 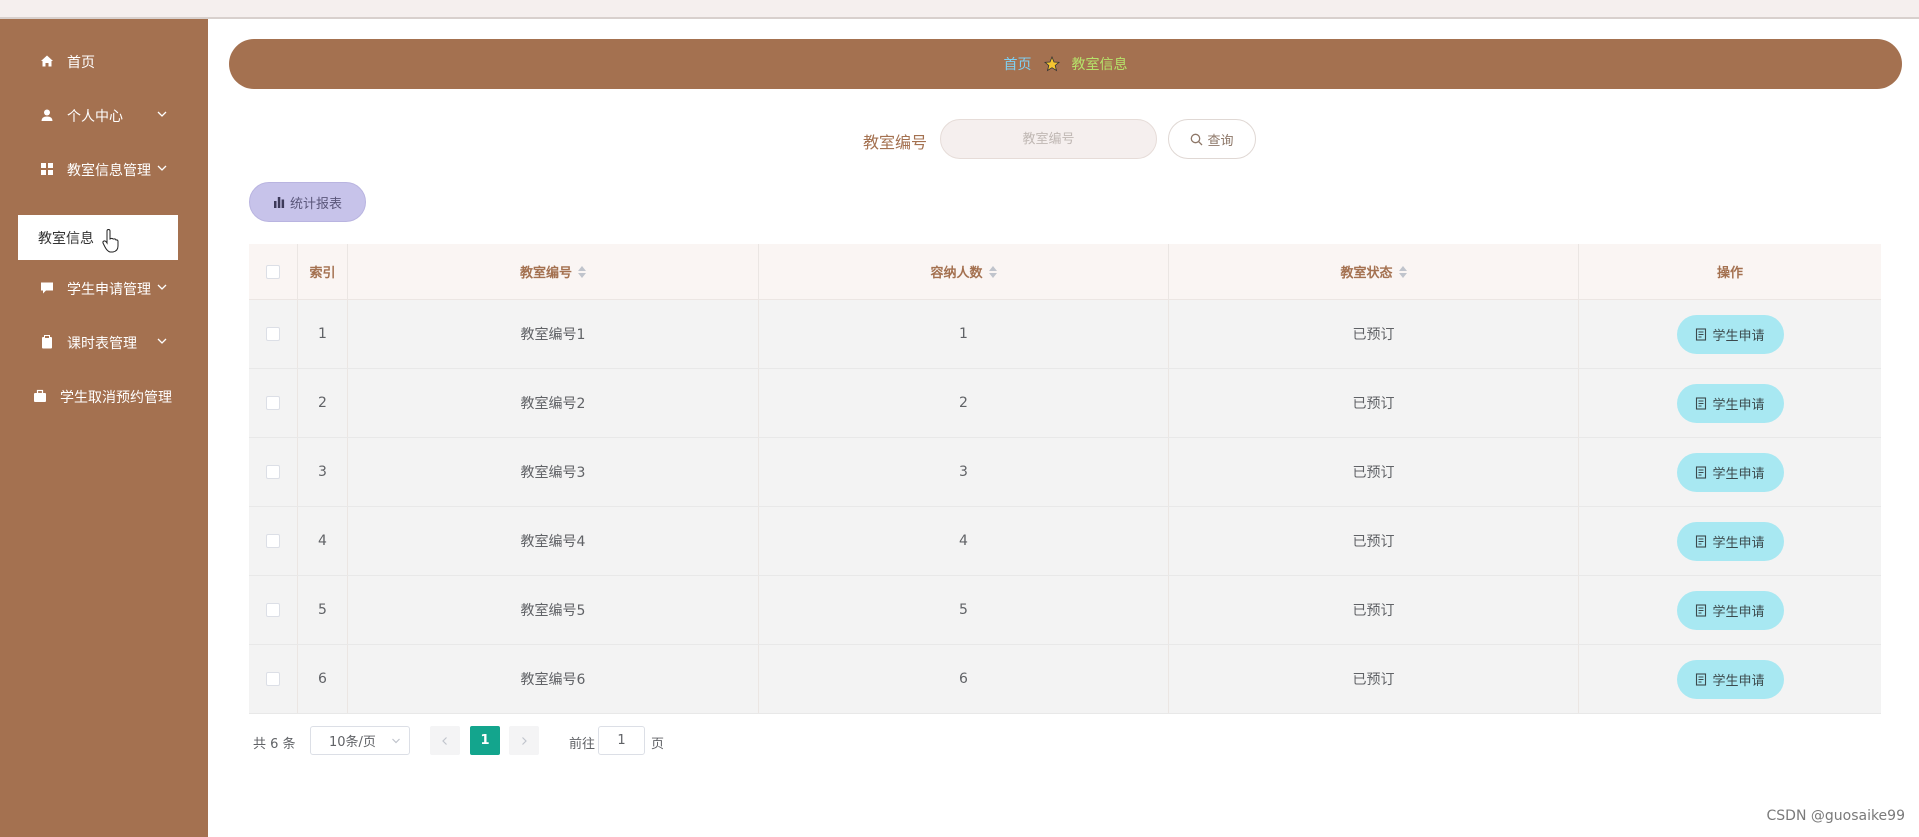 What do you see at coordinates (1018, 64) in the screenshot?
I see `breadcrumb-home-link: 首页` at bounding box center [1018, 64].